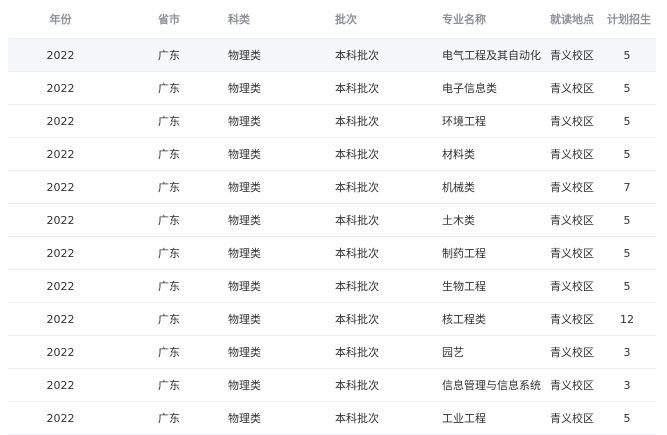 This screenshot has width=667, height=435. What do you see at coordinates (332, 19) in the screenshot?
I see `table-header-row: 年份 省市 科类 批次 专业名称 就读地点 计划招生` at bounding box center [332, 19].